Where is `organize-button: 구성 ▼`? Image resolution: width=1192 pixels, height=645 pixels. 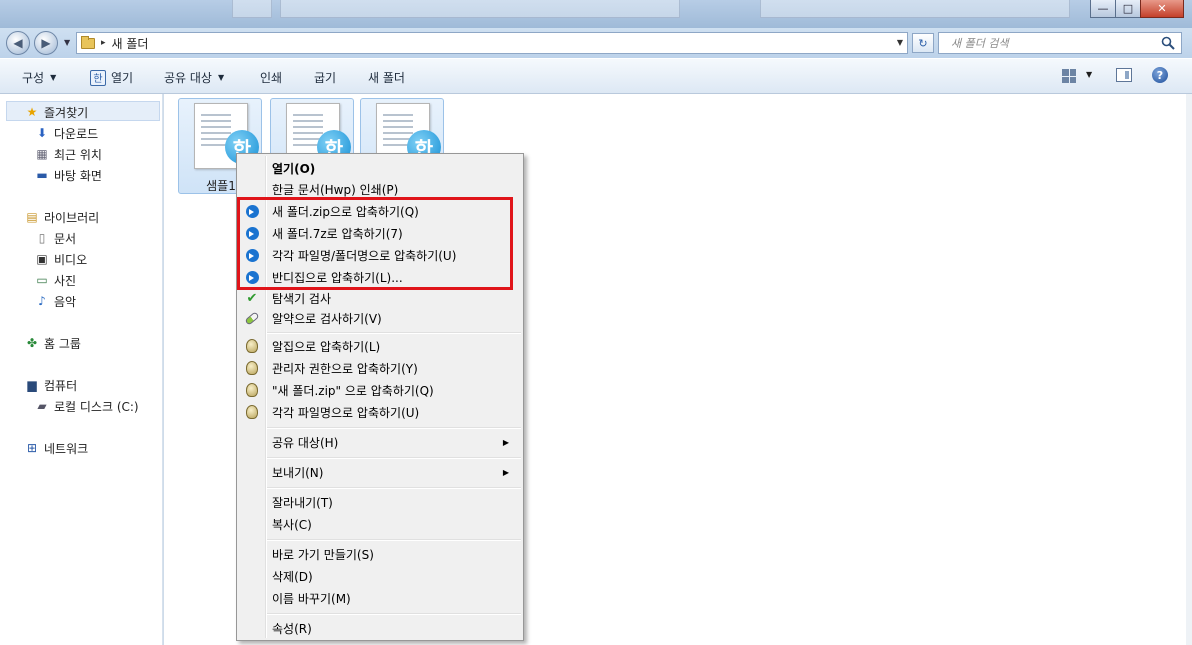 organize-button: 구성 ▼ is located at coordinates (39, 77).